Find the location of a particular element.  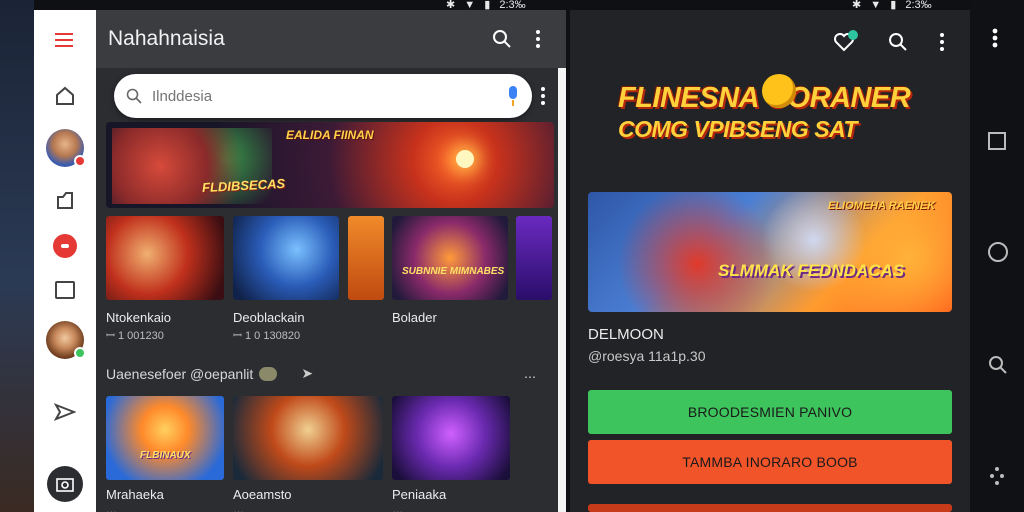

apps-icon is located at coordinates (997, 478).